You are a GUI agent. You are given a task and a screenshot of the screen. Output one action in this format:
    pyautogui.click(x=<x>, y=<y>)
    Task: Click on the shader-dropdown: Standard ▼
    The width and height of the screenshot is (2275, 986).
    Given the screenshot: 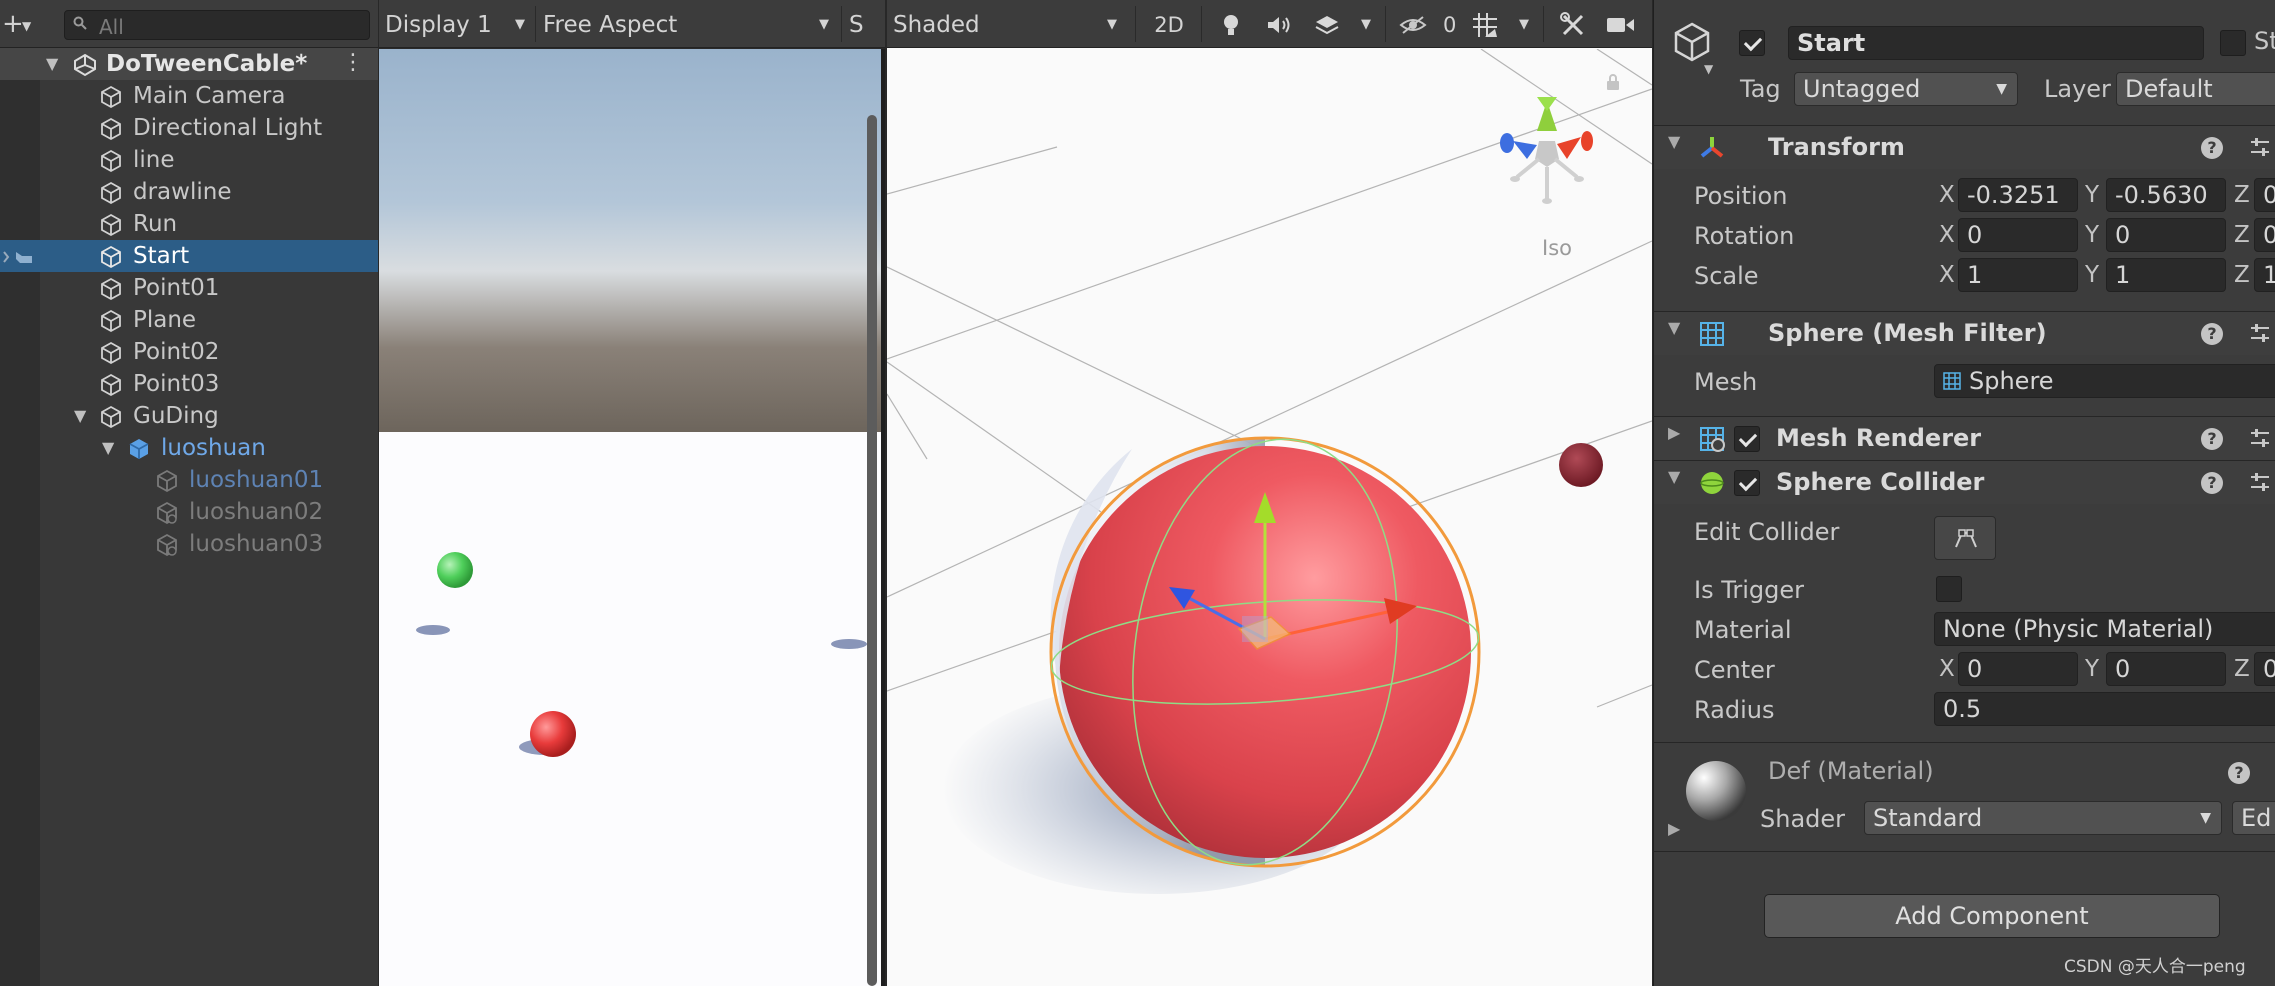 What is the action you would take?
    pyautogui.click(x=2043, y=818)
    